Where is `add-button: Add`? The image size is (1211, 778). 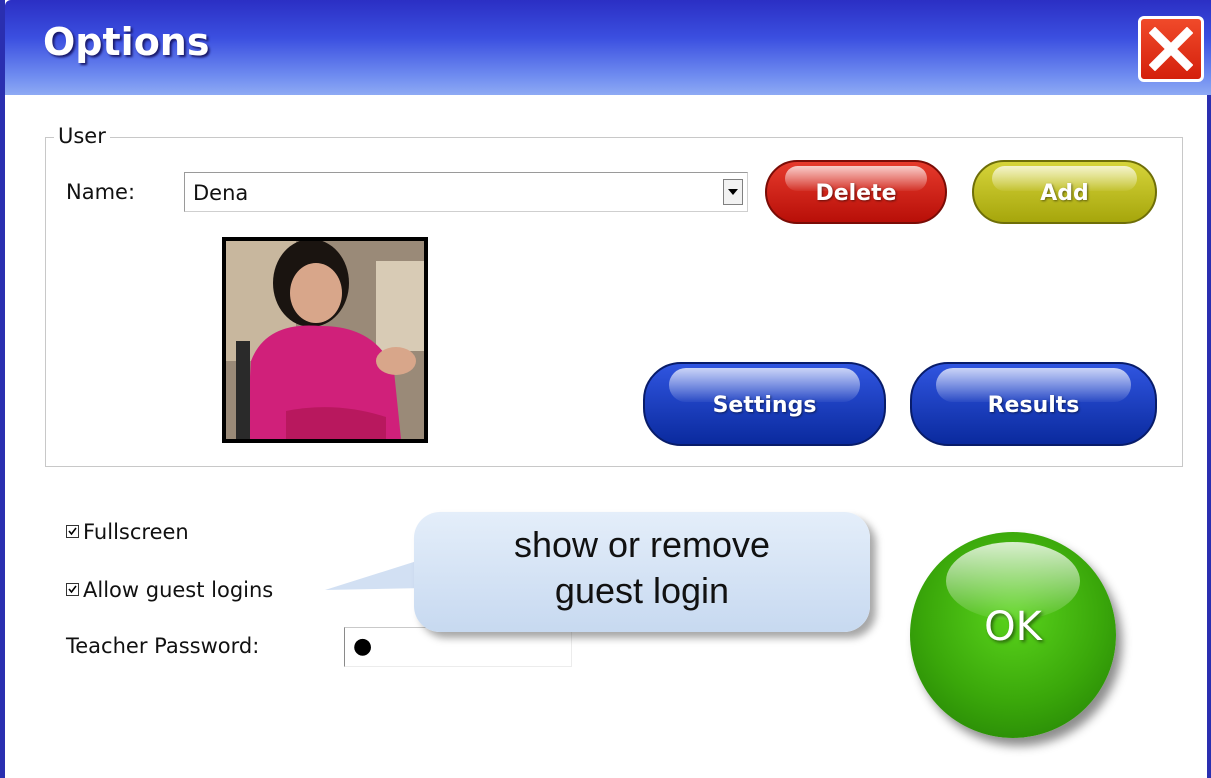
add-button: Add is located at coordinates (1064, 192).